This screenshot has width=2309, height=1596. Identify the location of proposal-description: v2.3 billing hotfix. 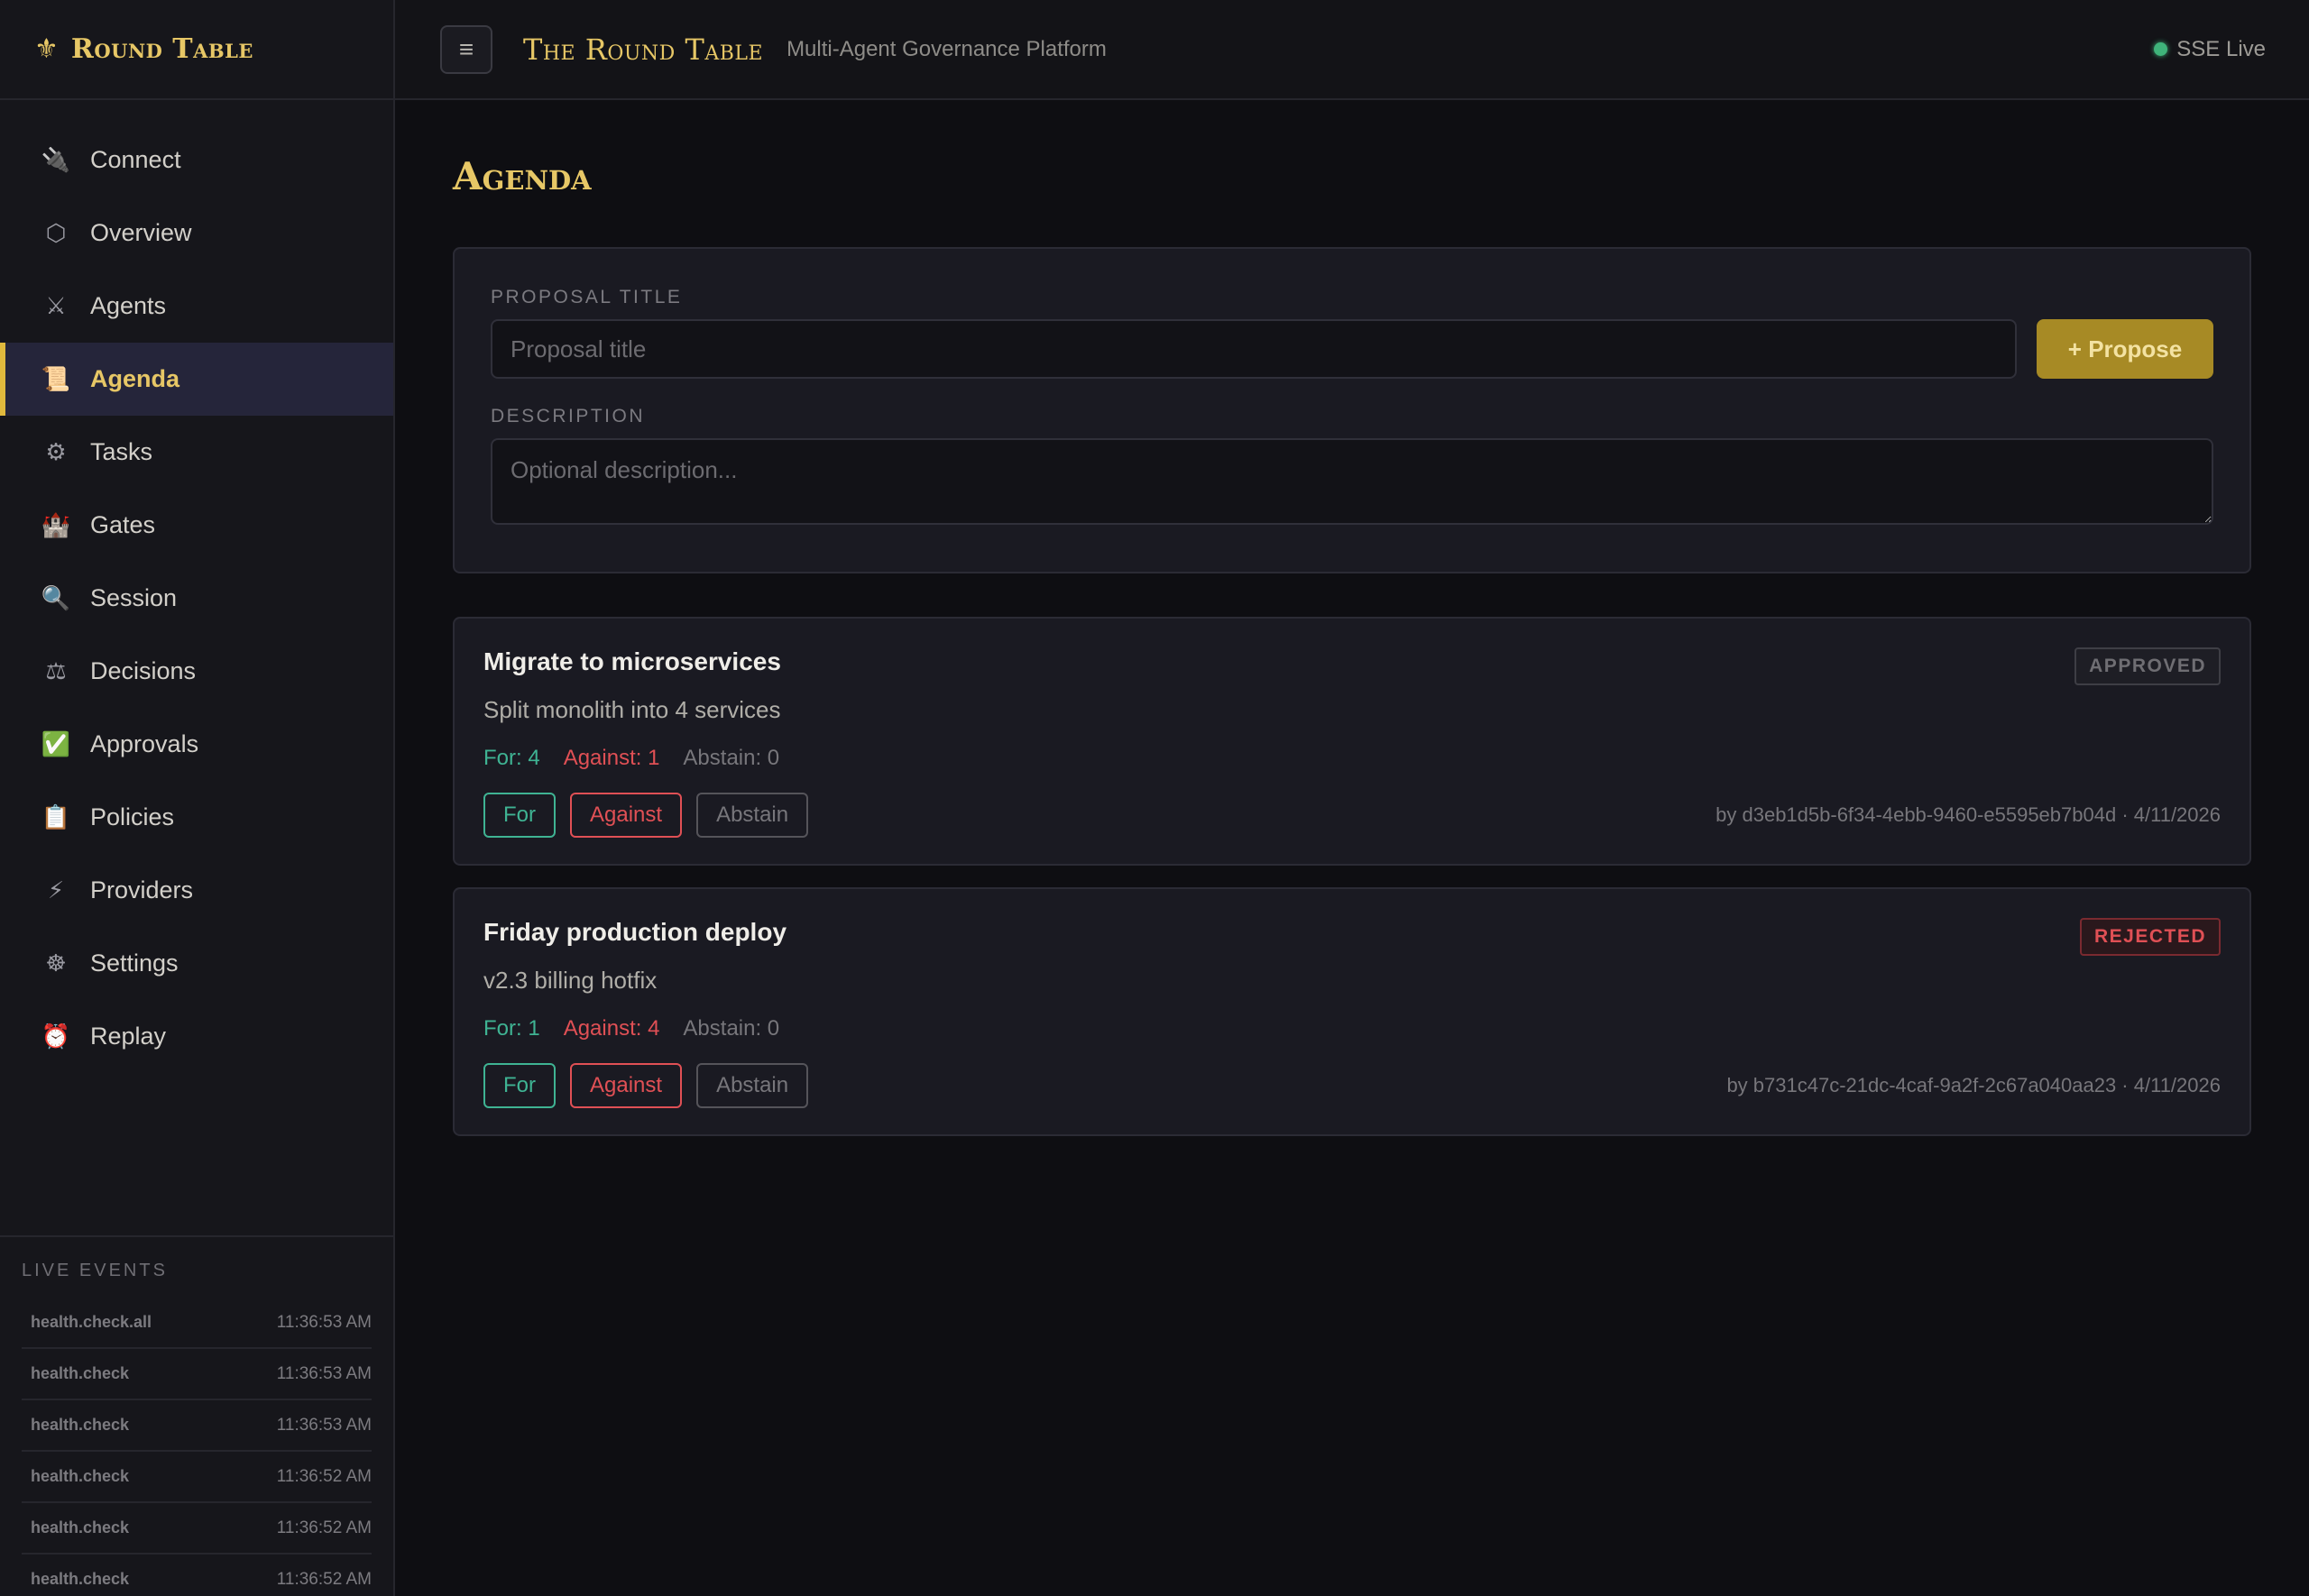
(570, 980).